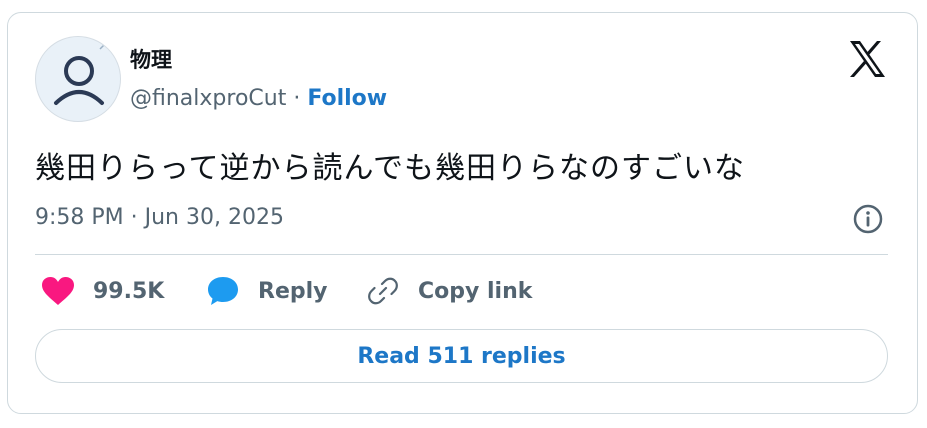 This screenshot has width=927, height=428. I want to click on avatar, so click(78, 79).